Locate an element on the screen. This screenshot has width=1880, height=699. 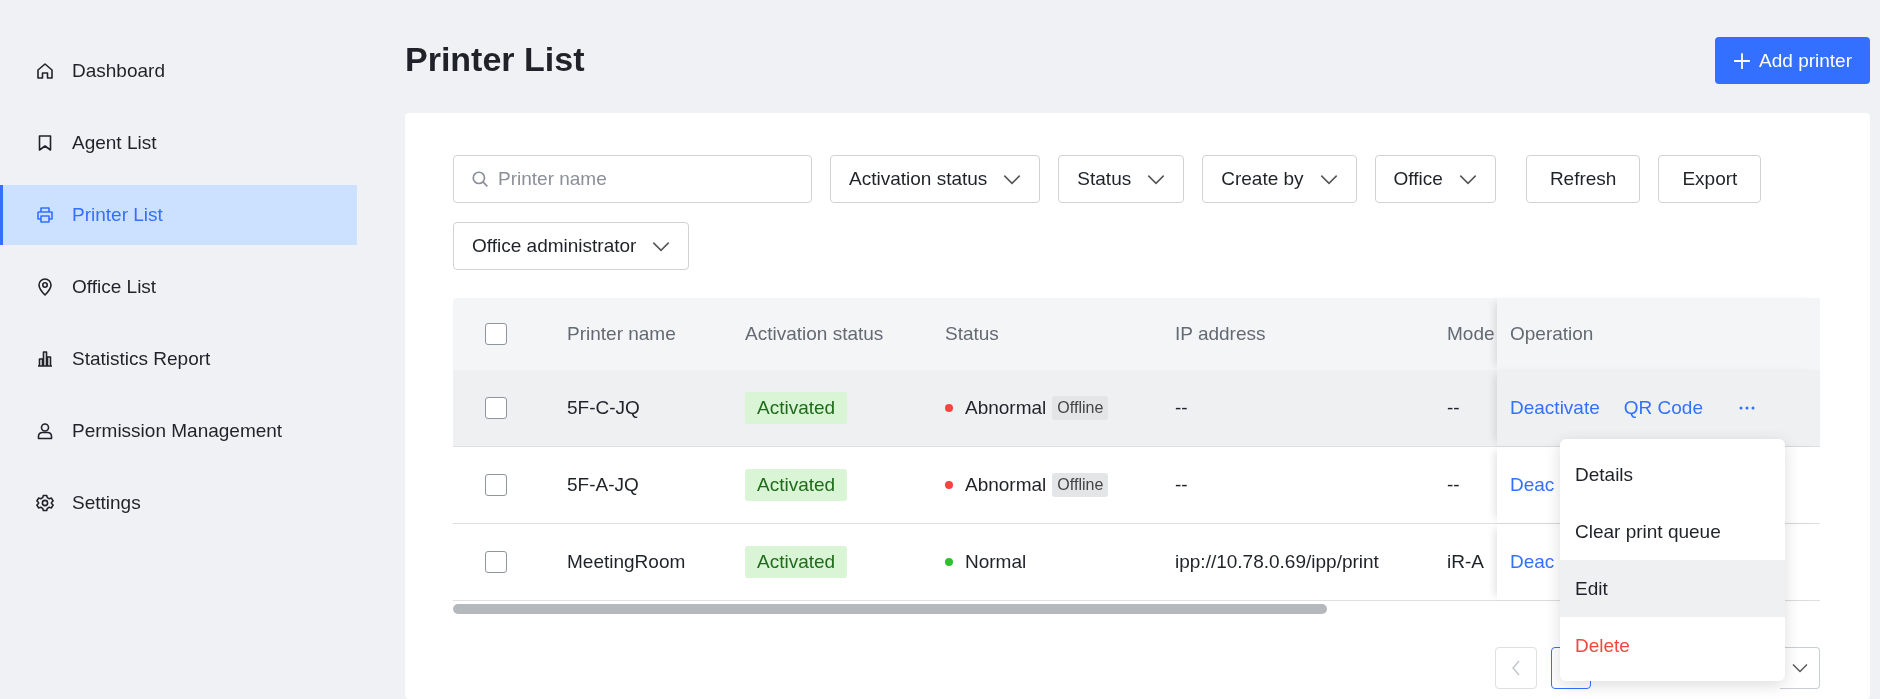
filter-dropdown: Create by is located at coordinates (1279, 179).